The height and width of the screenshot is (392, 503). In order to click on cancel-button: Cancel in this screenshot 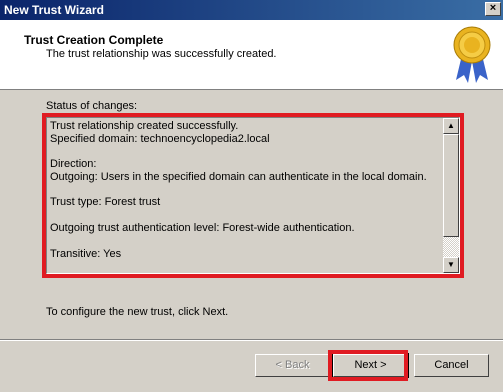, I will do `click(451, 365)`.